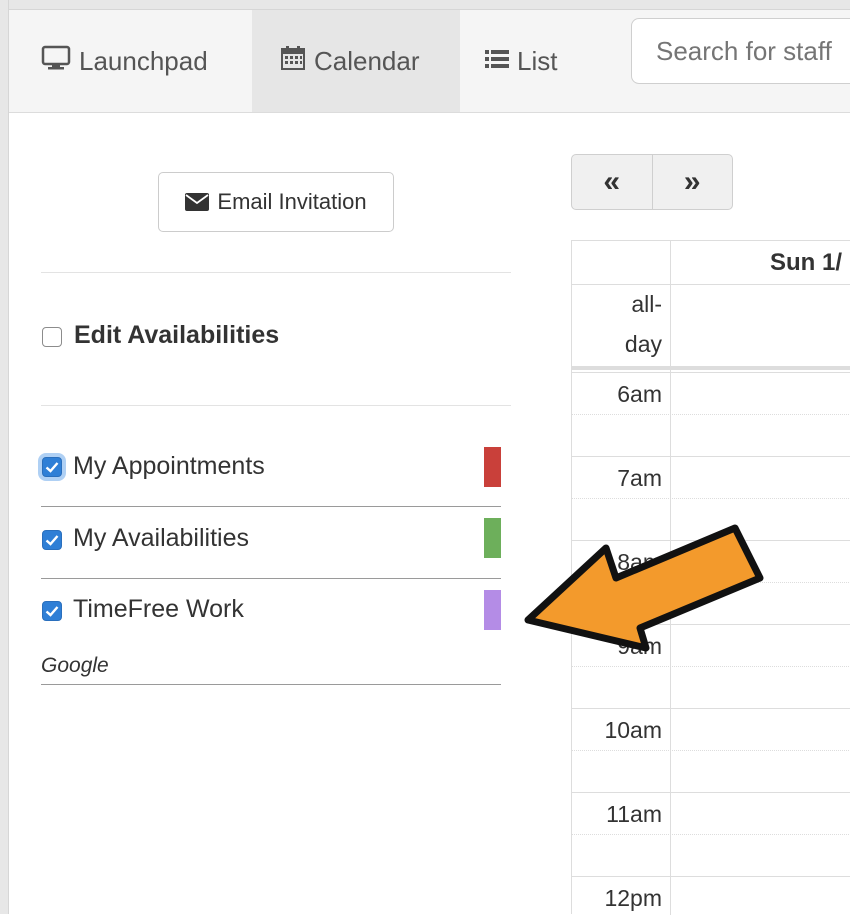 The width and height of the screenshot is (850, 915). What do you see at coordinates (634, 814) in the screenshot?
I see `time-label: 11am` at bounding box center [634, 814].